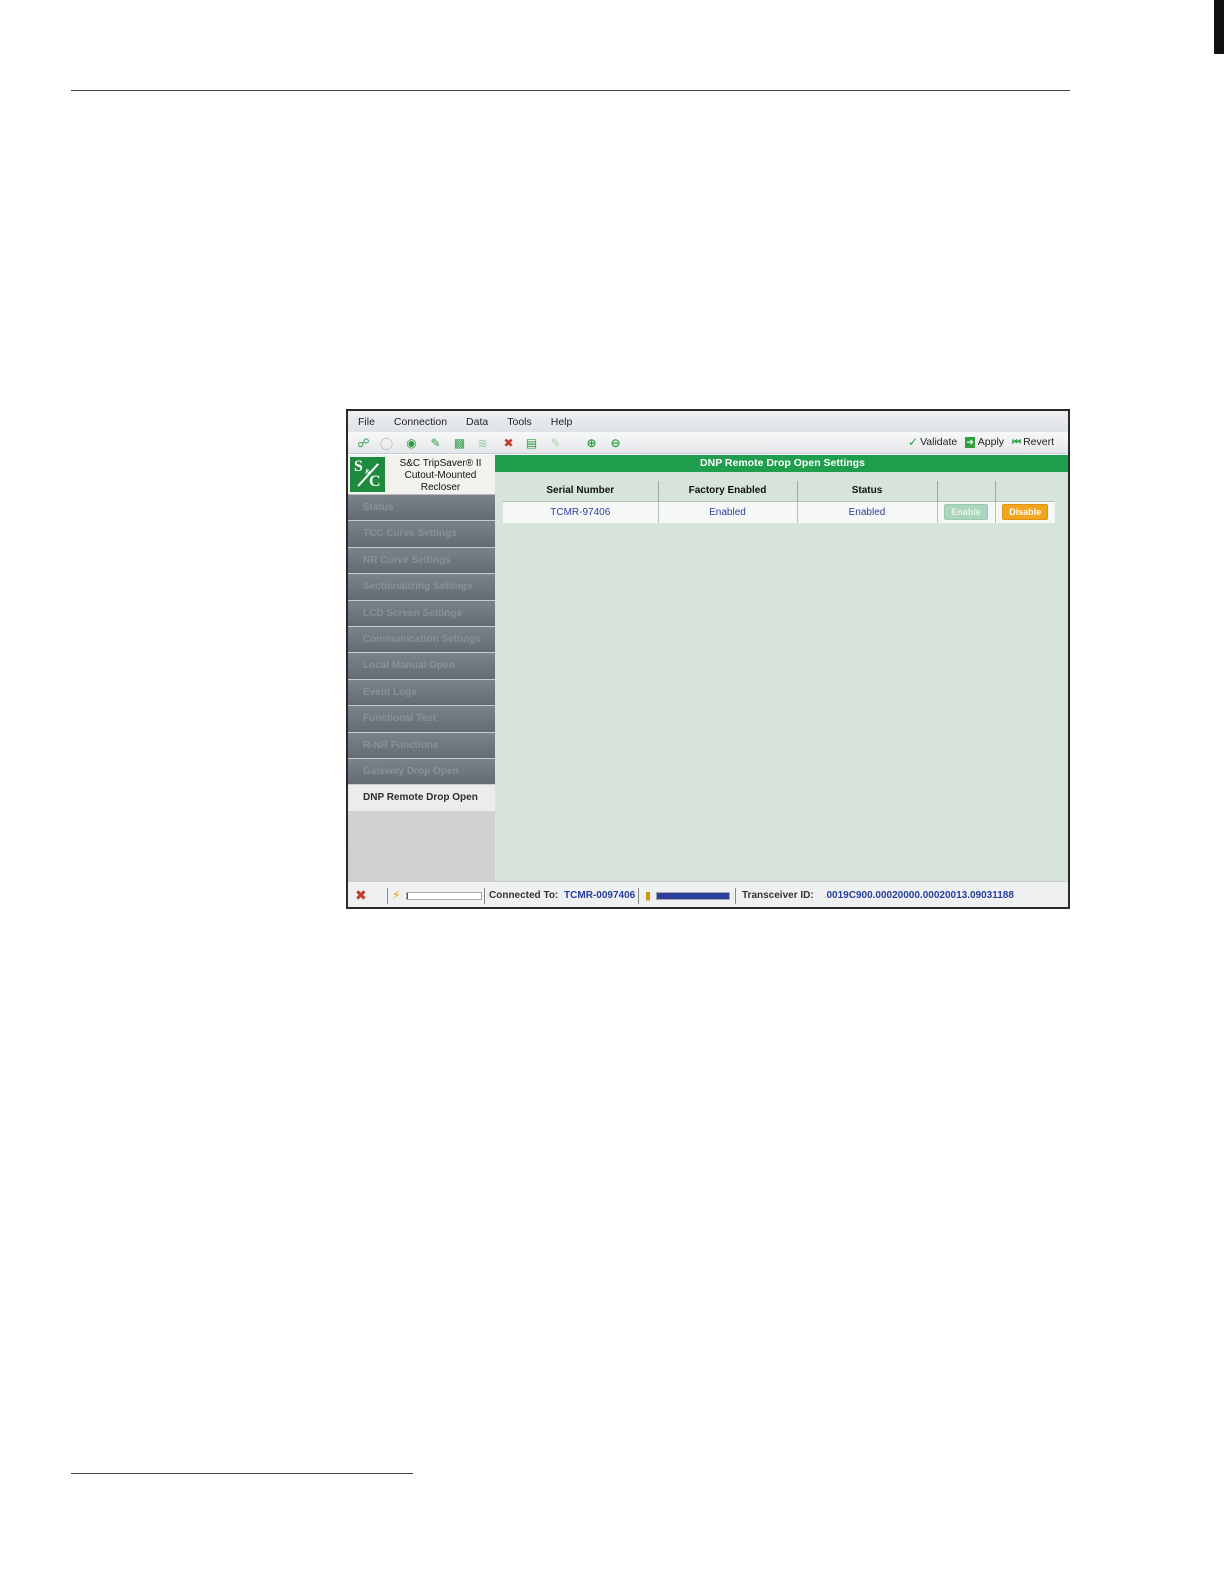 This screenshot has width=1224, height=1584. Describe the element at coordinates (421, 745) in the screenshot. I see `sidebar-item-r-nr-functions: R-NR Functions` at that location.